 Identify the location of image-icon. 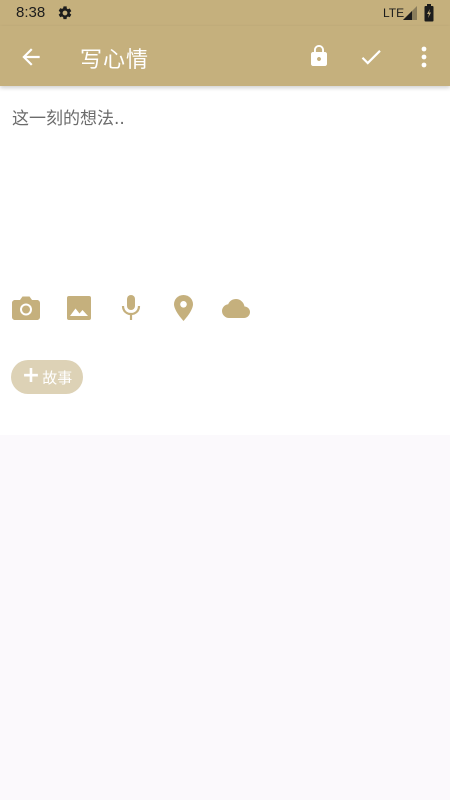
(79, 308).